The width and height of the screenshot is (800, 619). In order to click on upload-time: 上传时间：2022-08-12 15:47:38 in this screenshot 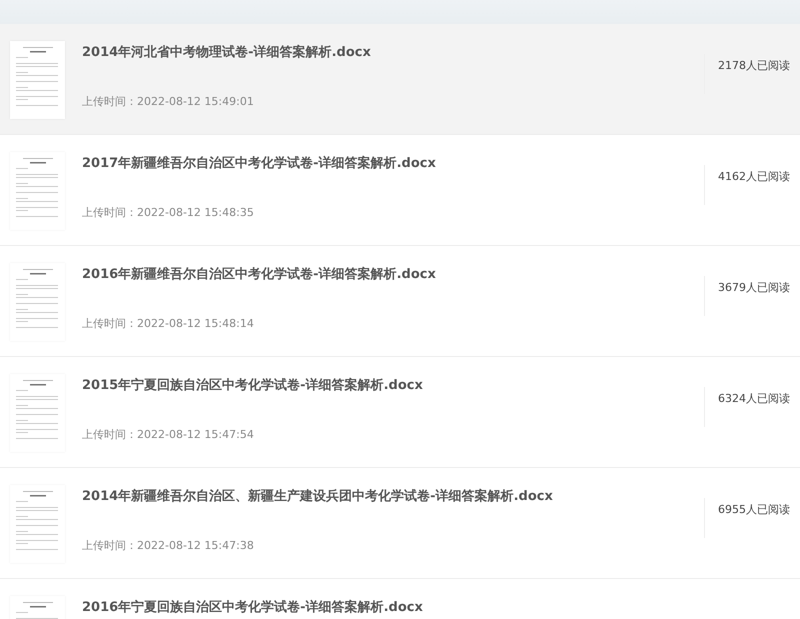, I will do `click(168, 545)`.